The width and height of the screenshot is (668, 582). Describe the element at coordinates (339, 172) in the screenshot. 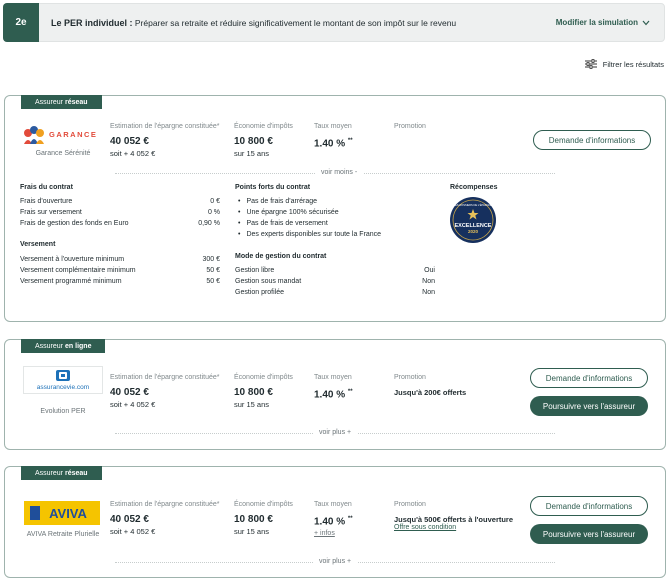

I see `see-less-toggle: voir moins -` at that location.